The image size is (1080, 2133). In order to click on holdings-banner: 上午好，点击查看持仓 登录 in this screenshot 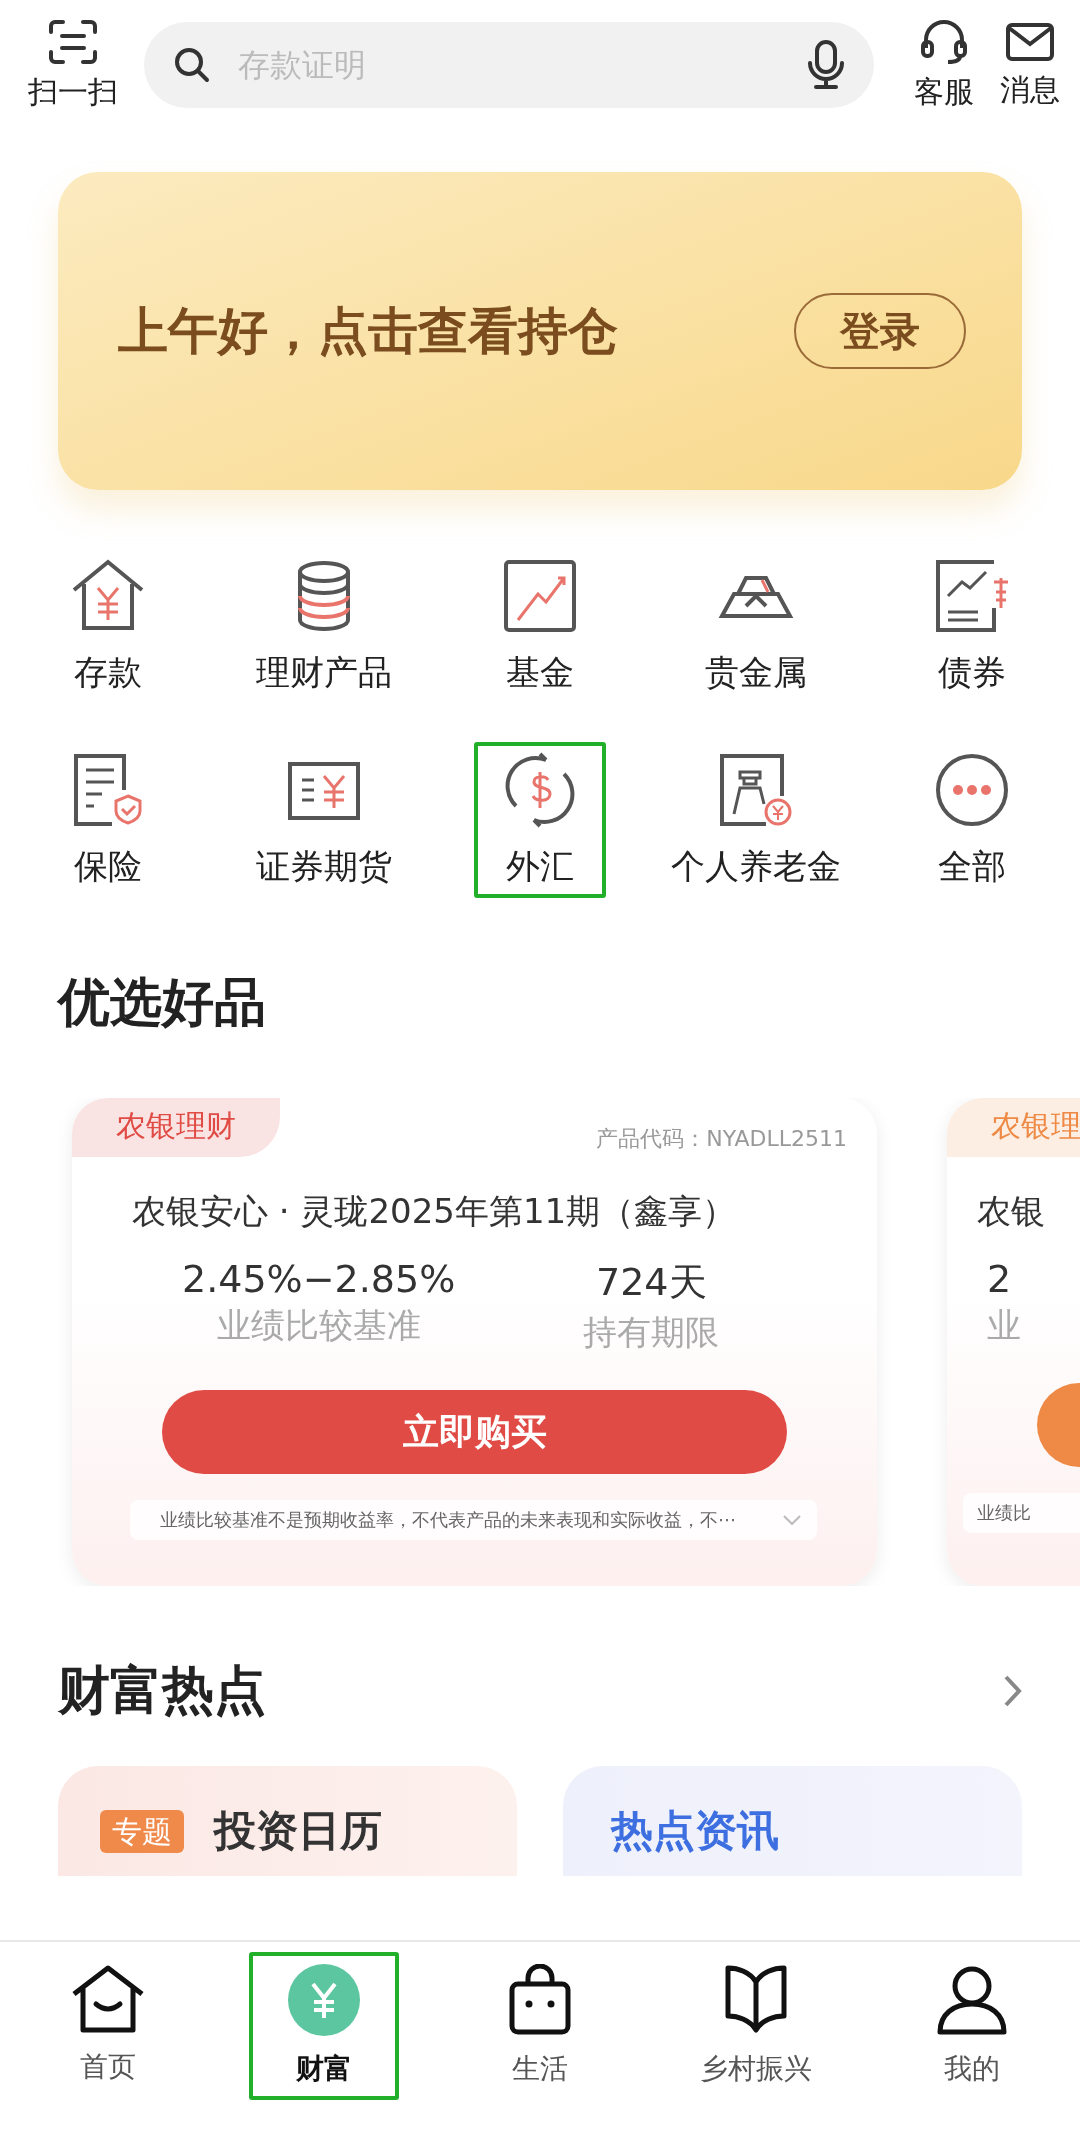, I will do `click(540, 331)`.